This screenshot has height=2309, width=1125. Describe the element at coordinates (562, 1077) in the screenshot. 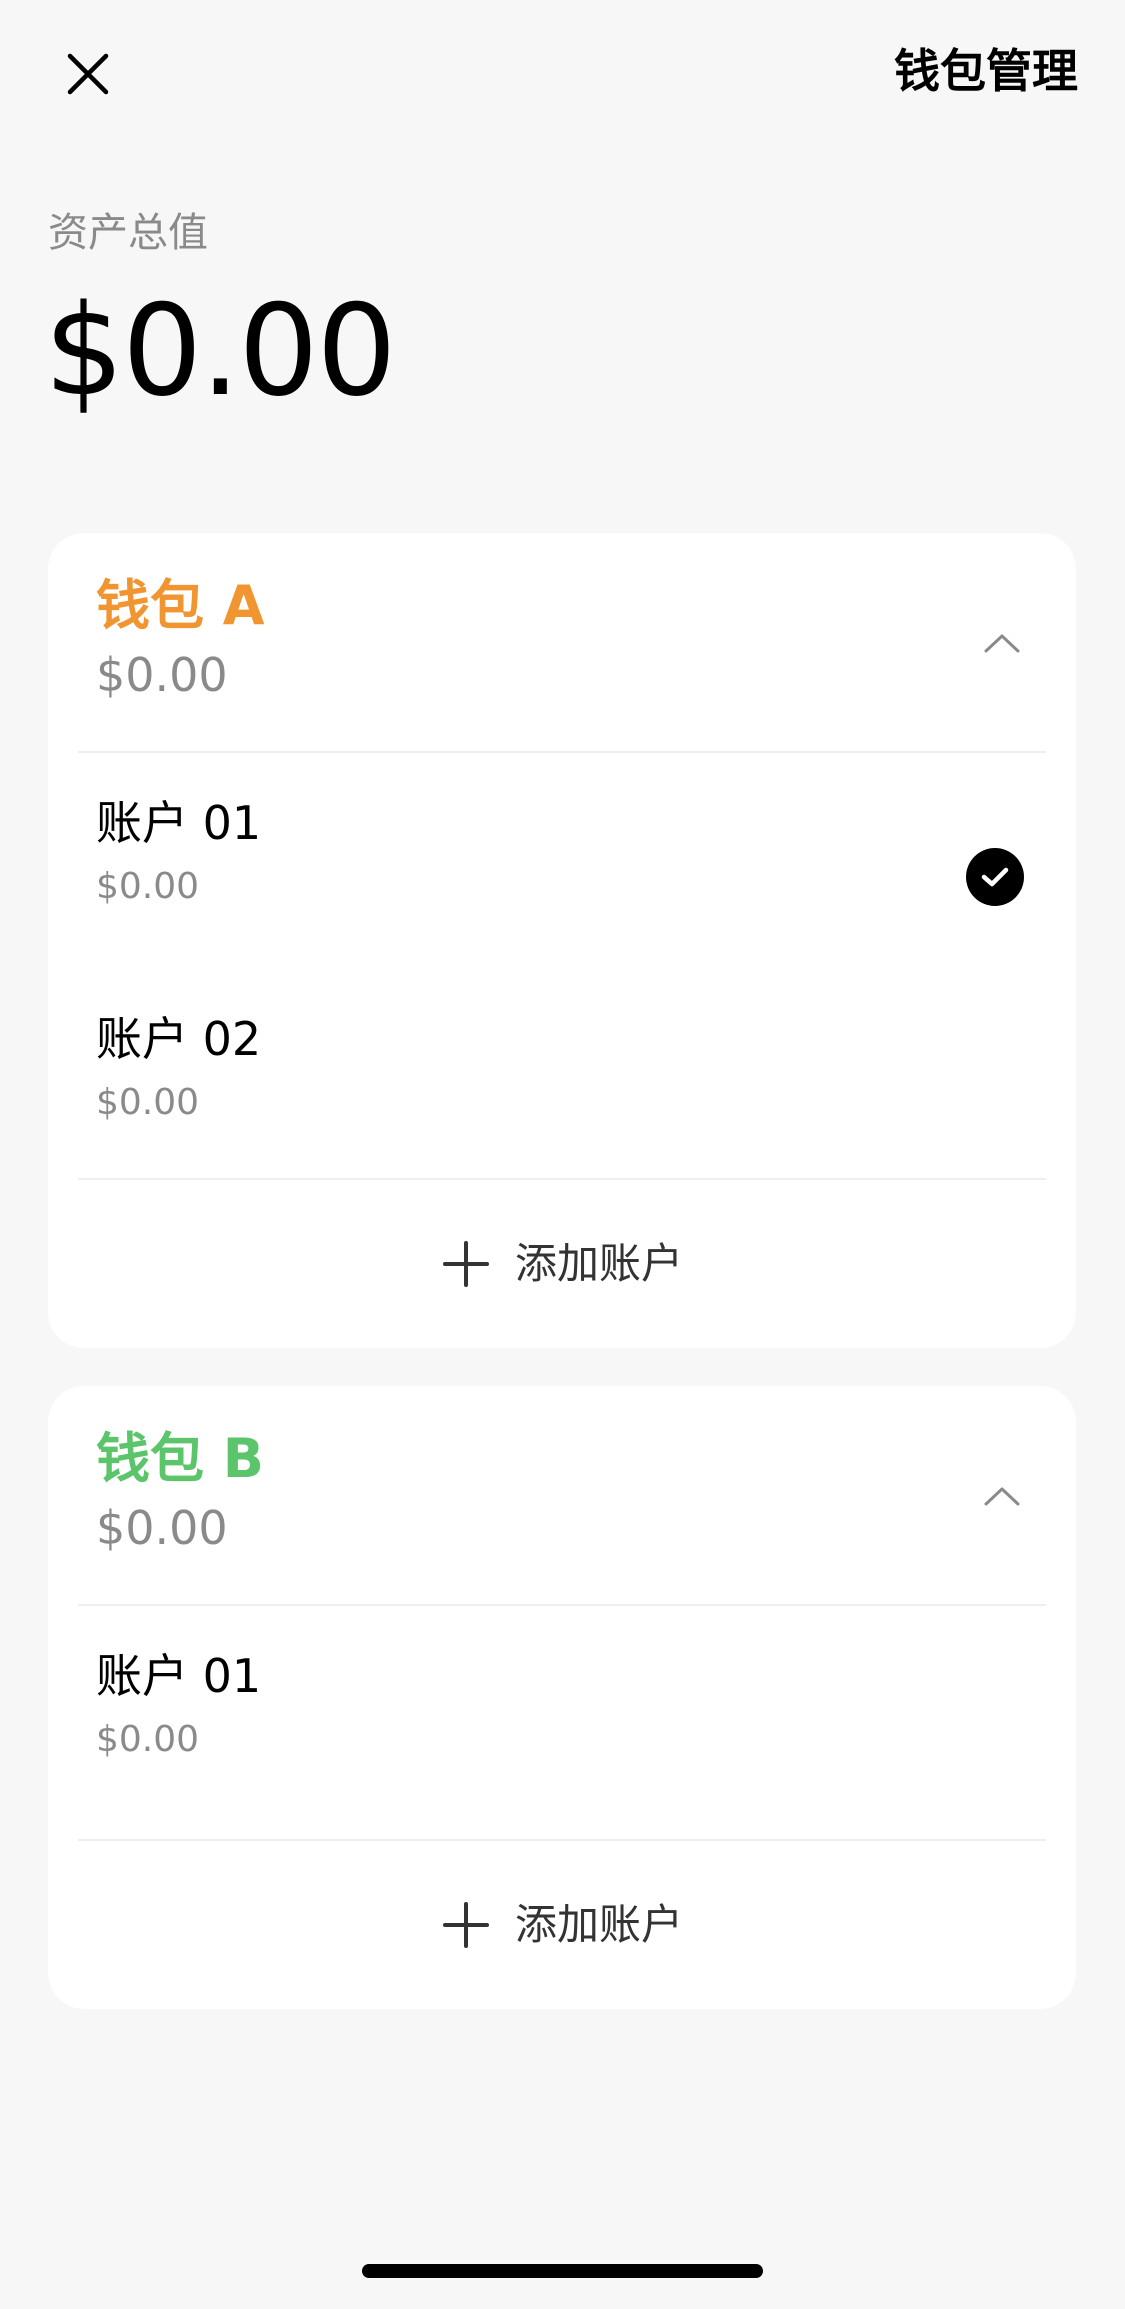

I see `account-row: 账户 02 $0.00` at that location.